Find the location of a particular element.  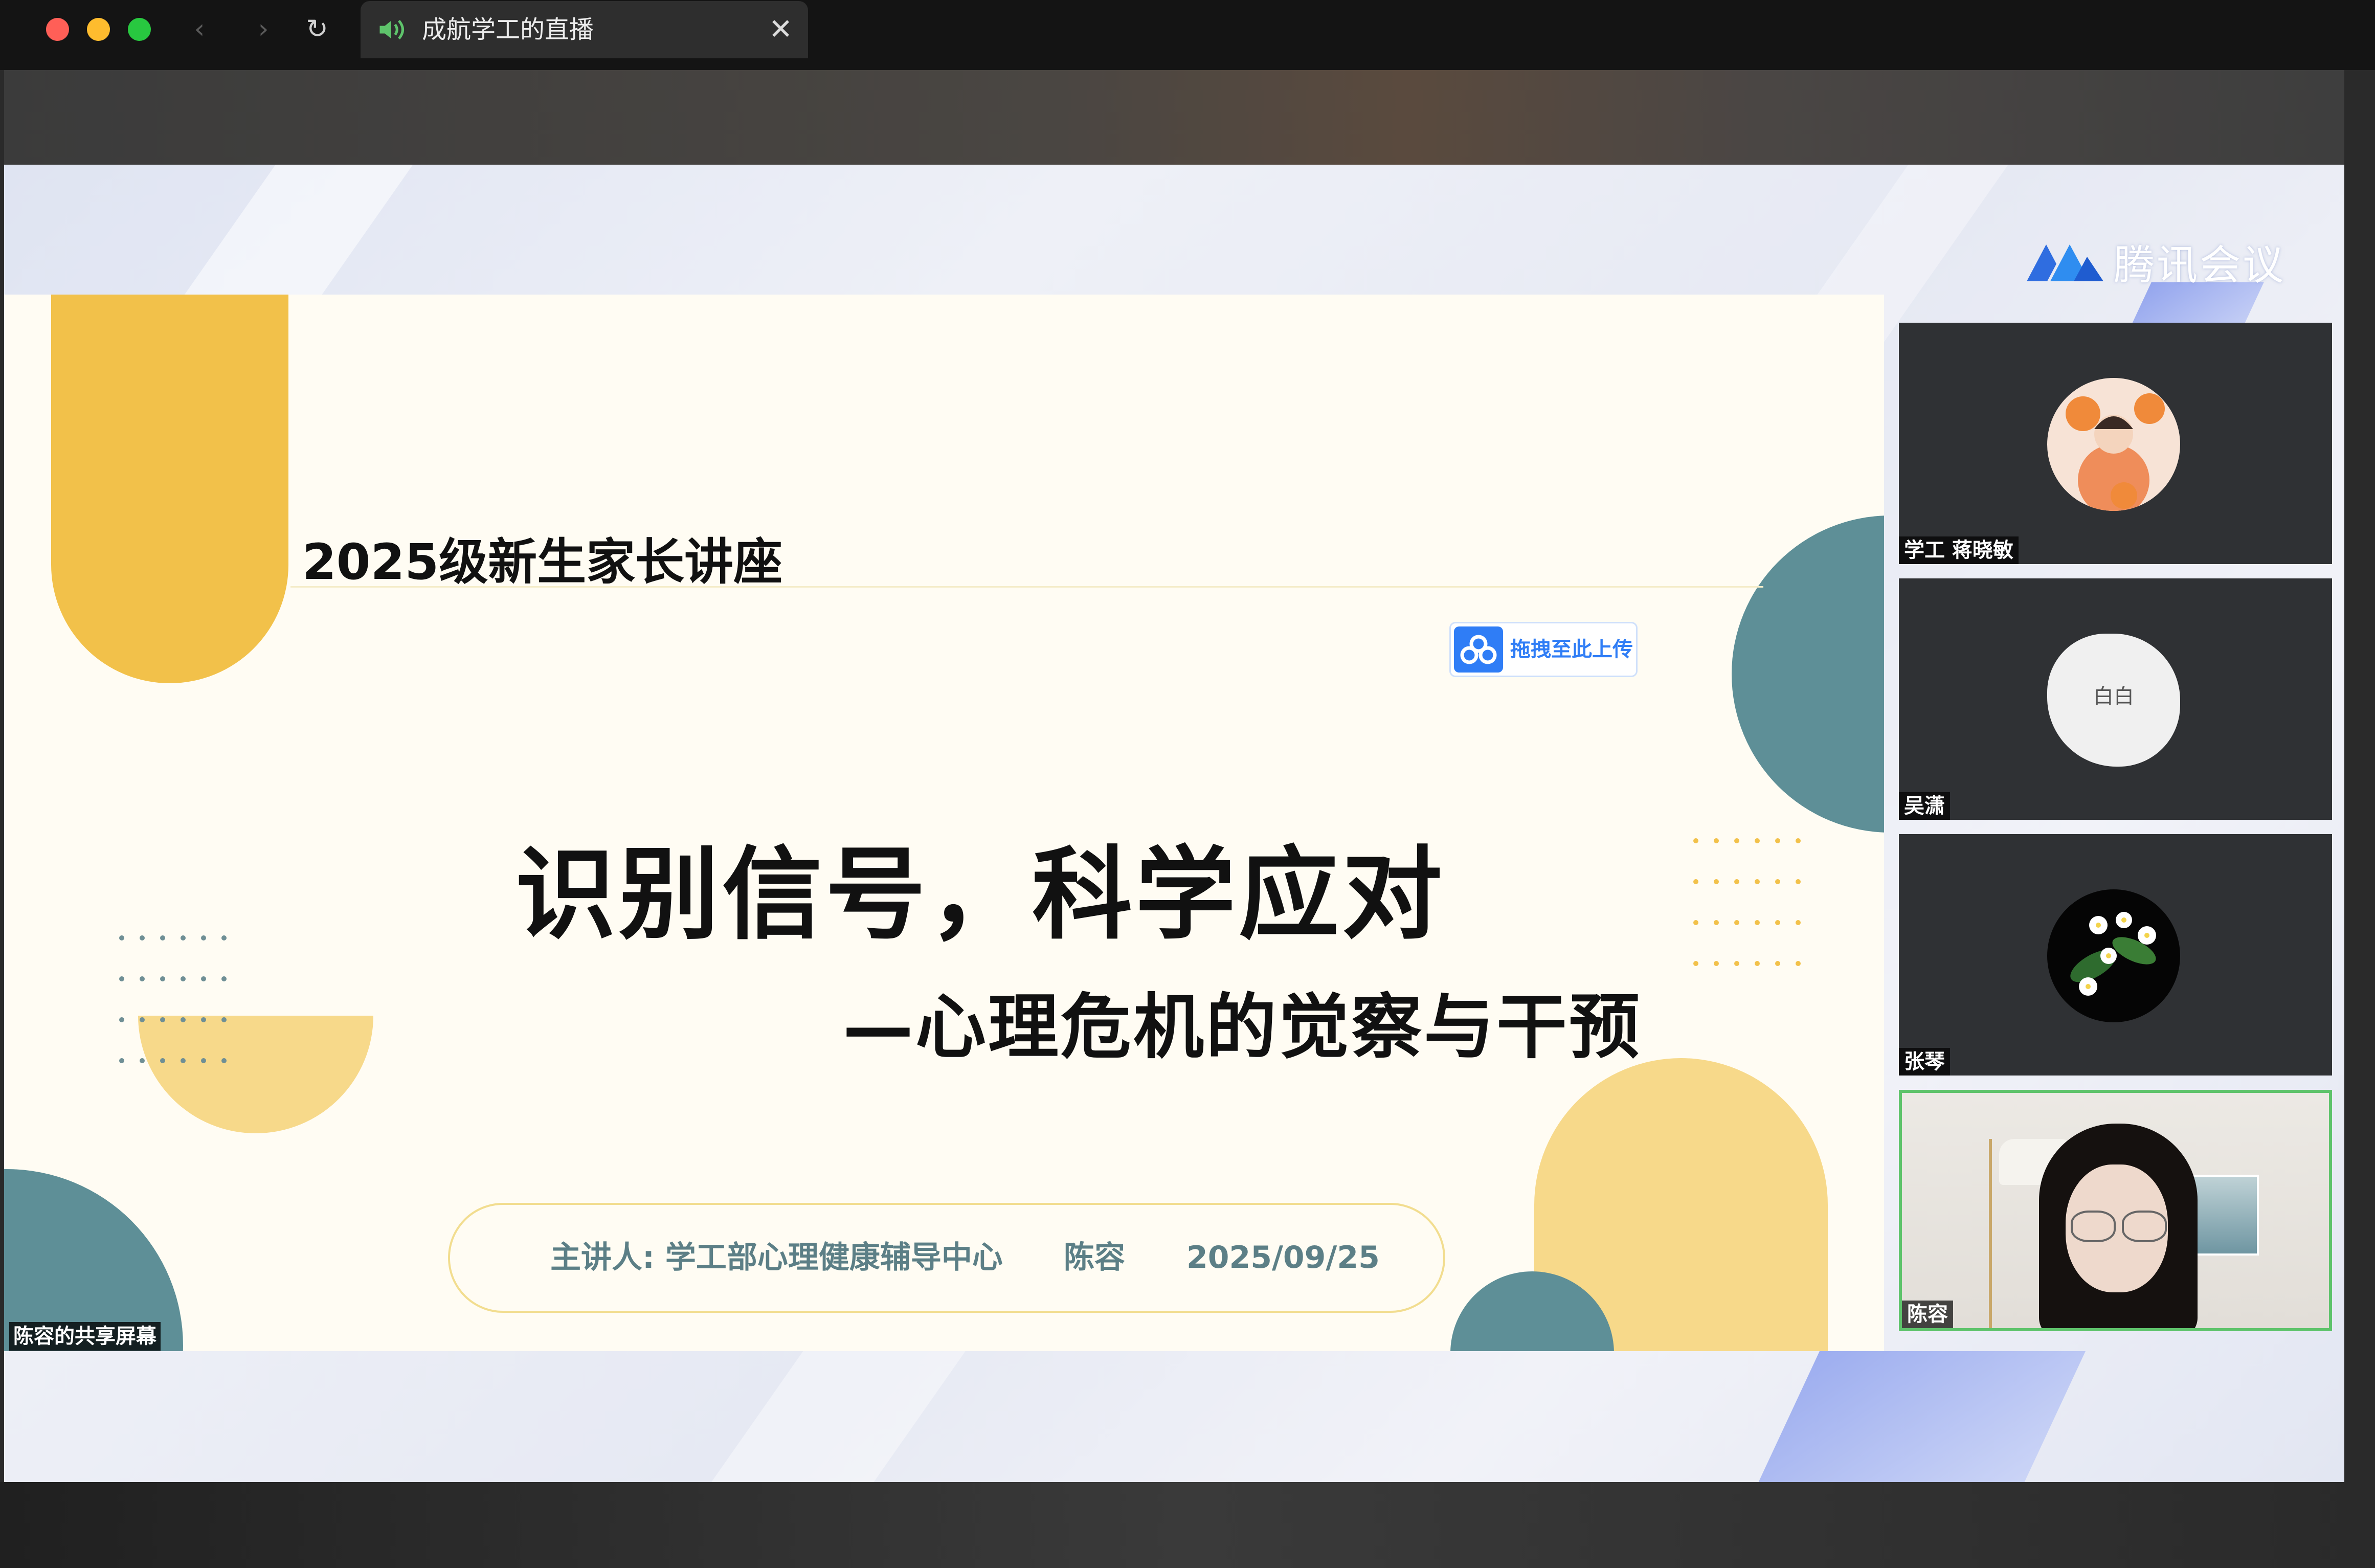

upload-label: 拖拽至此上传 is located at coordinates (1571, 649).